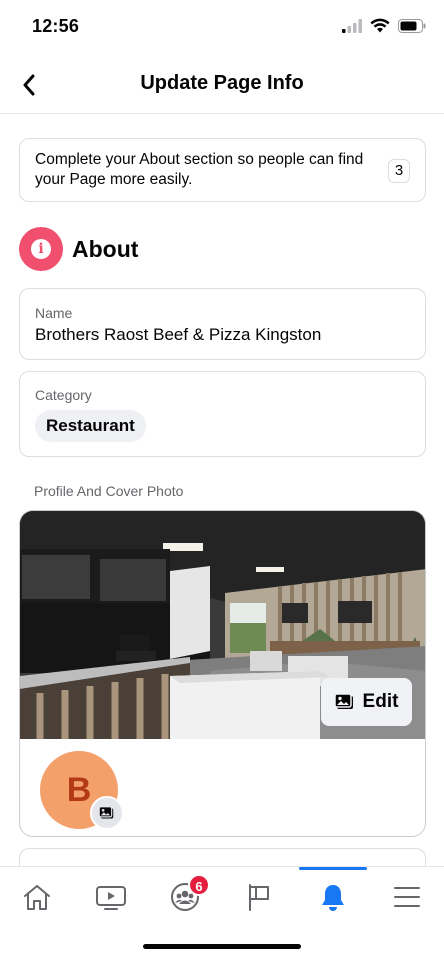 Image resolution: width=444 pixels, height=960 pixels. I want to click on about-section-heading: i About, so click(78, 249).